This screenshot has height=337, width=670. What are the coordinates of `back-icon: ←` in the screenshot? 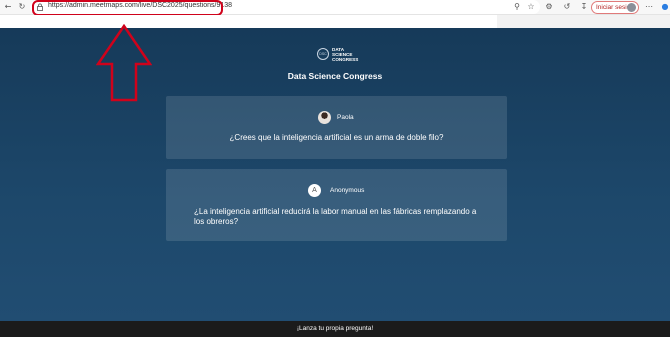 It's located at (8, 7).